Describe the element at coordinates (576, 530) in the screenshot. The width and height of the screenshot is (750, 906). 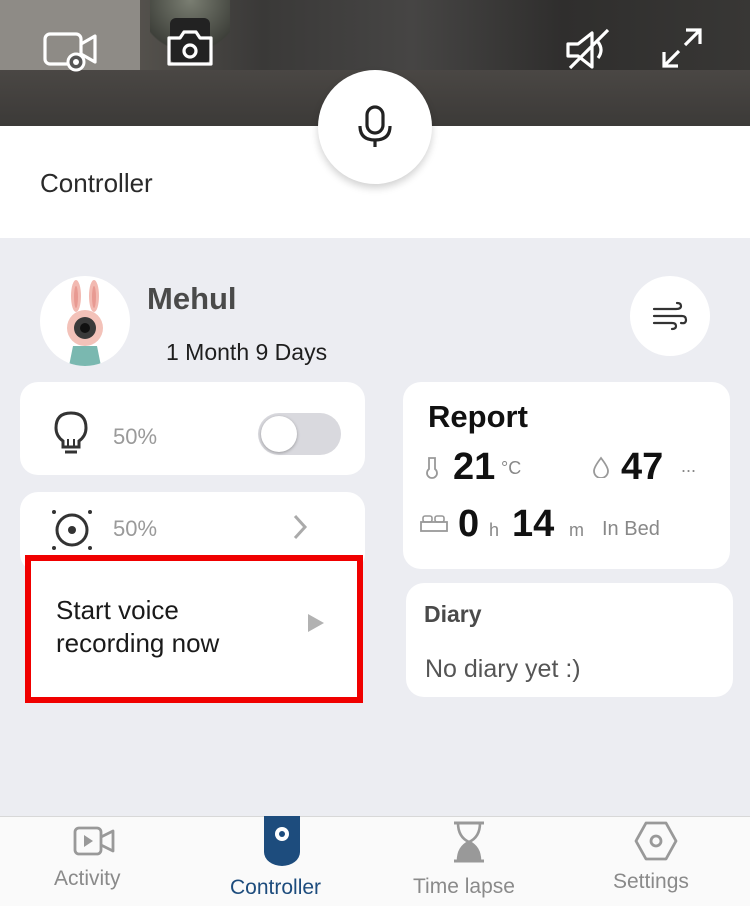
I see `sleep-minutes-unit: m` at that location.